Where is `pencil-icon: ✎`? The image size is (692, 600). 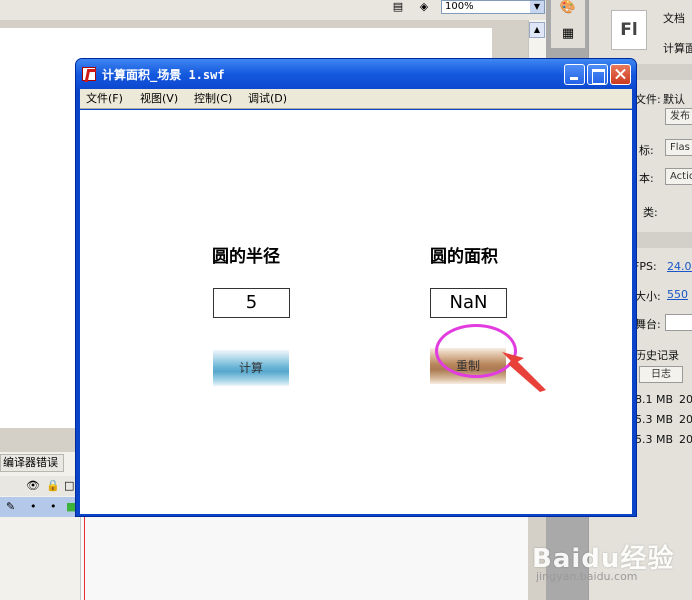 pencil-icon: ✎ is located at coordinates (11, 506).